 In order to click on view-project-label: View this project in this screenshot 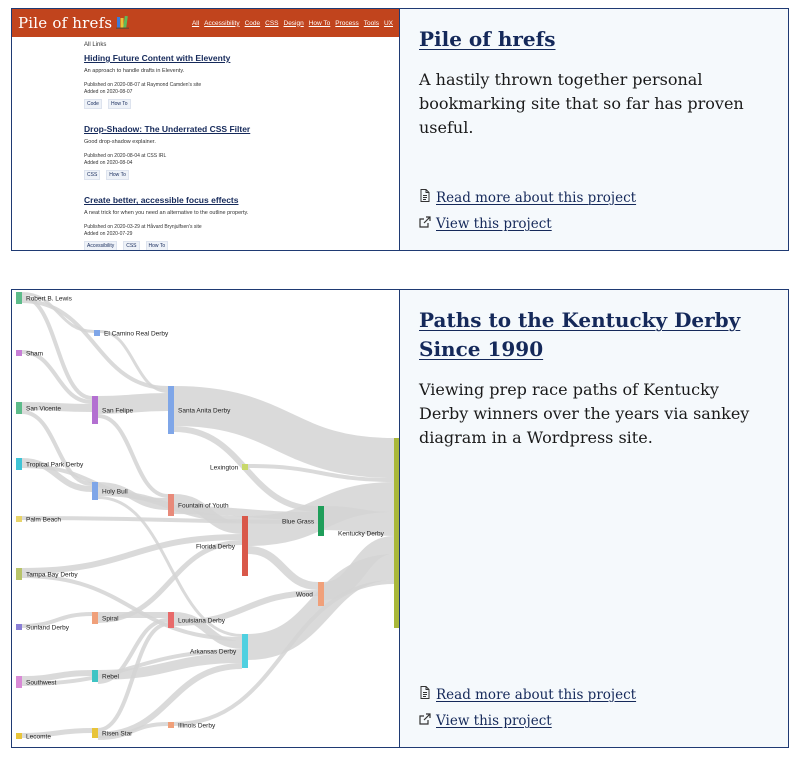, I will do `click(494, 721)`.